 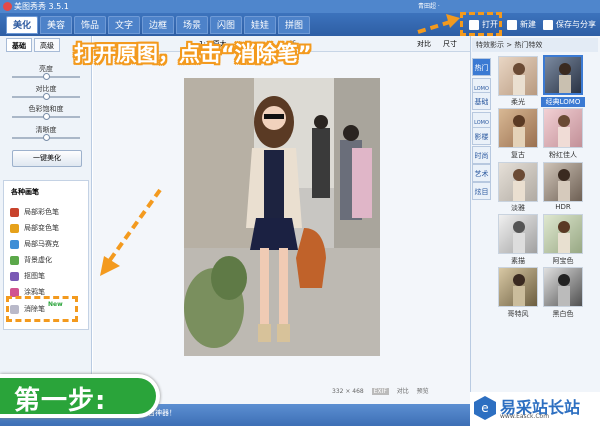 What do you see at coordinates (481, 191) in the screenshot?
I see `category-dazzle: 炫目` at bounding box center [481, 191].